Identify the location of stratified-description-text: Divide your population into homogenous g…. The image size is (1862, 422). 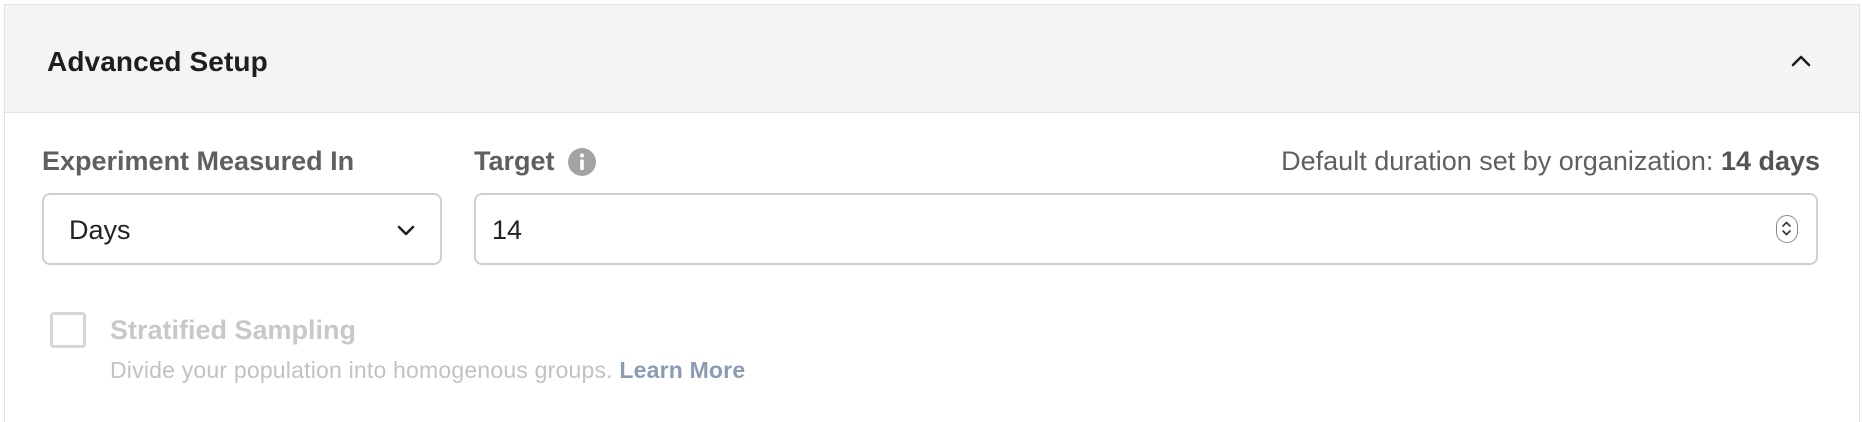
(361, 370).